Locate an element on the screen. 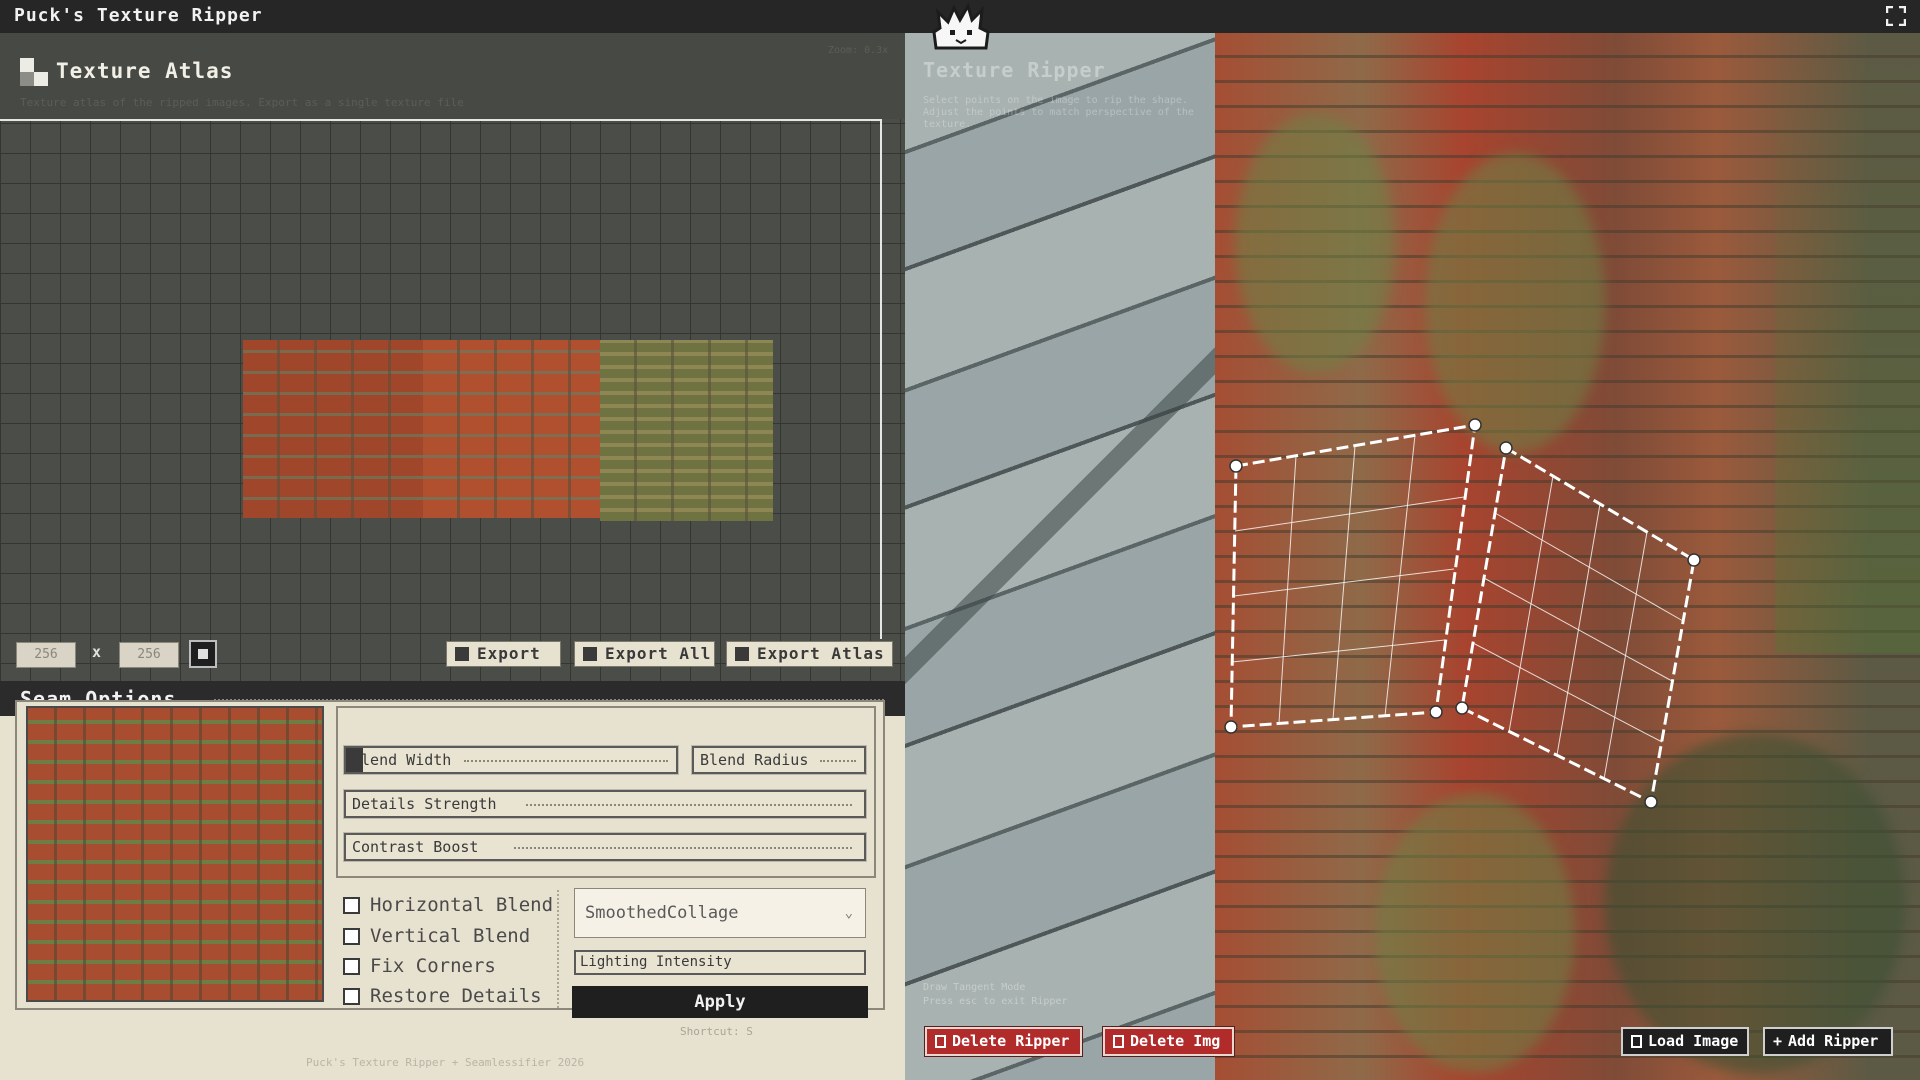 This screenshot has height=1080, width=1920. delete-ripper-label: Delete Ripper is located at coordinates (1011, 1041).